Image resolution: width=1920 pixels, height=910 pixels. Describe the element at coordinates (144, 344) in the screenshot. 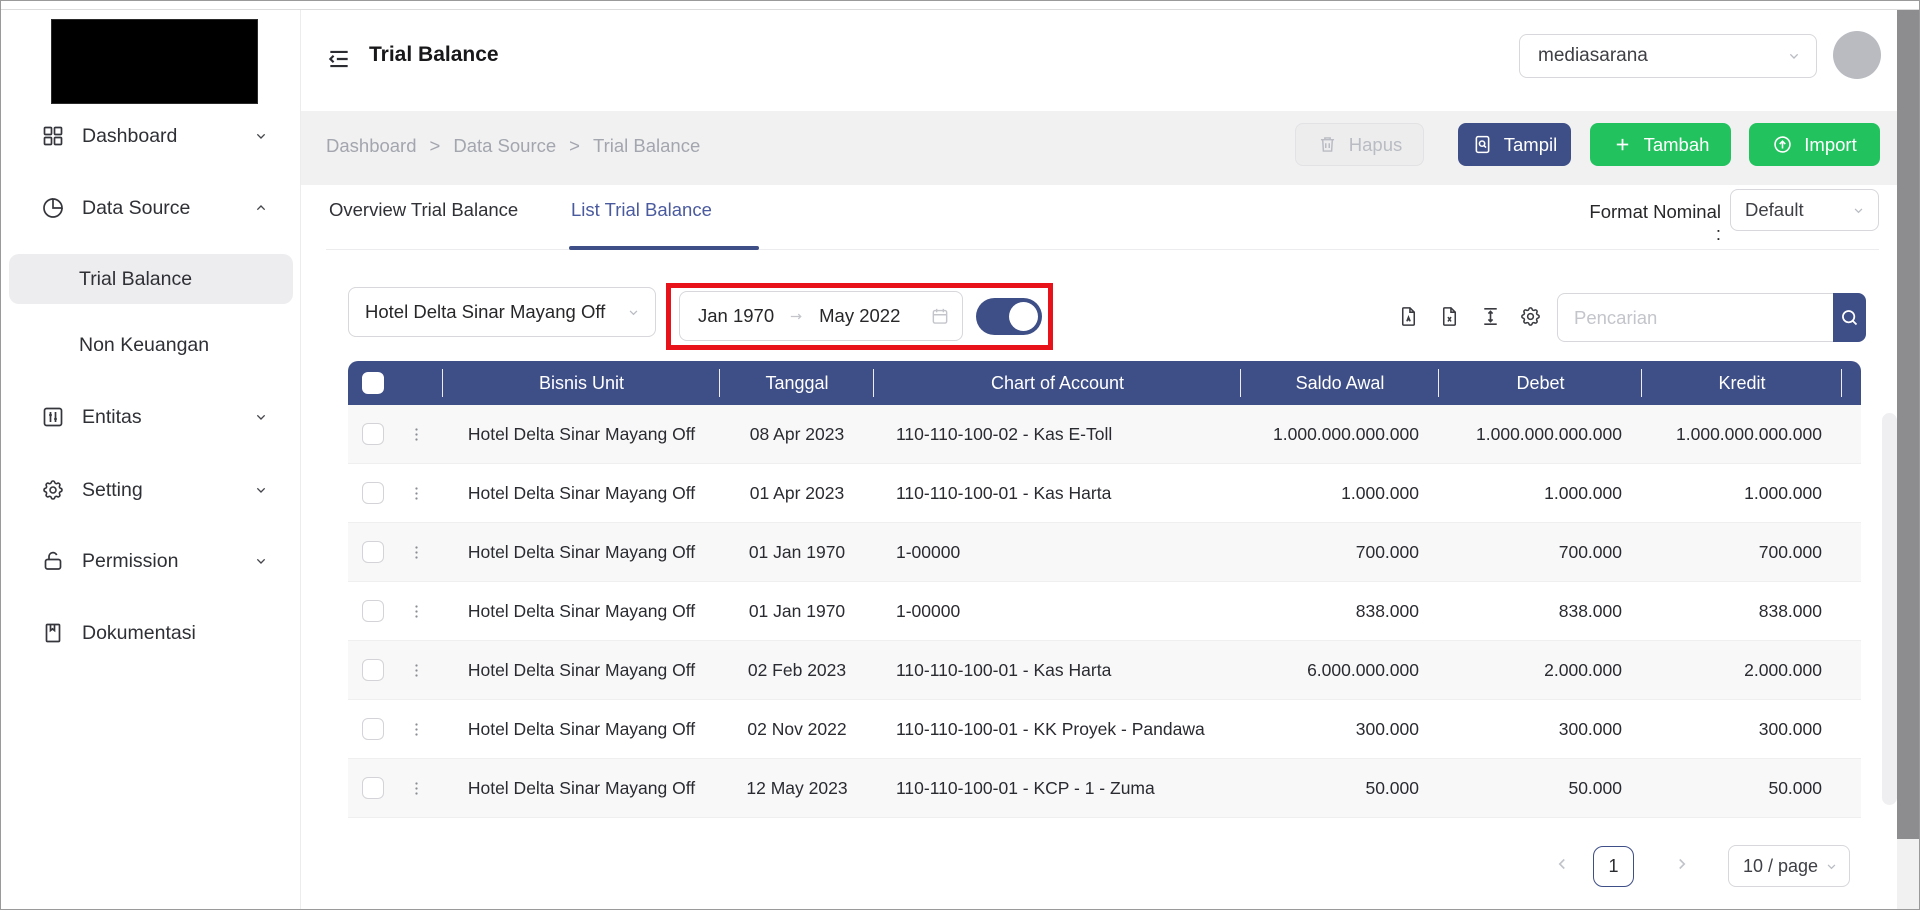

I see `sidebar-item-label: Non Keuangan` at that location.